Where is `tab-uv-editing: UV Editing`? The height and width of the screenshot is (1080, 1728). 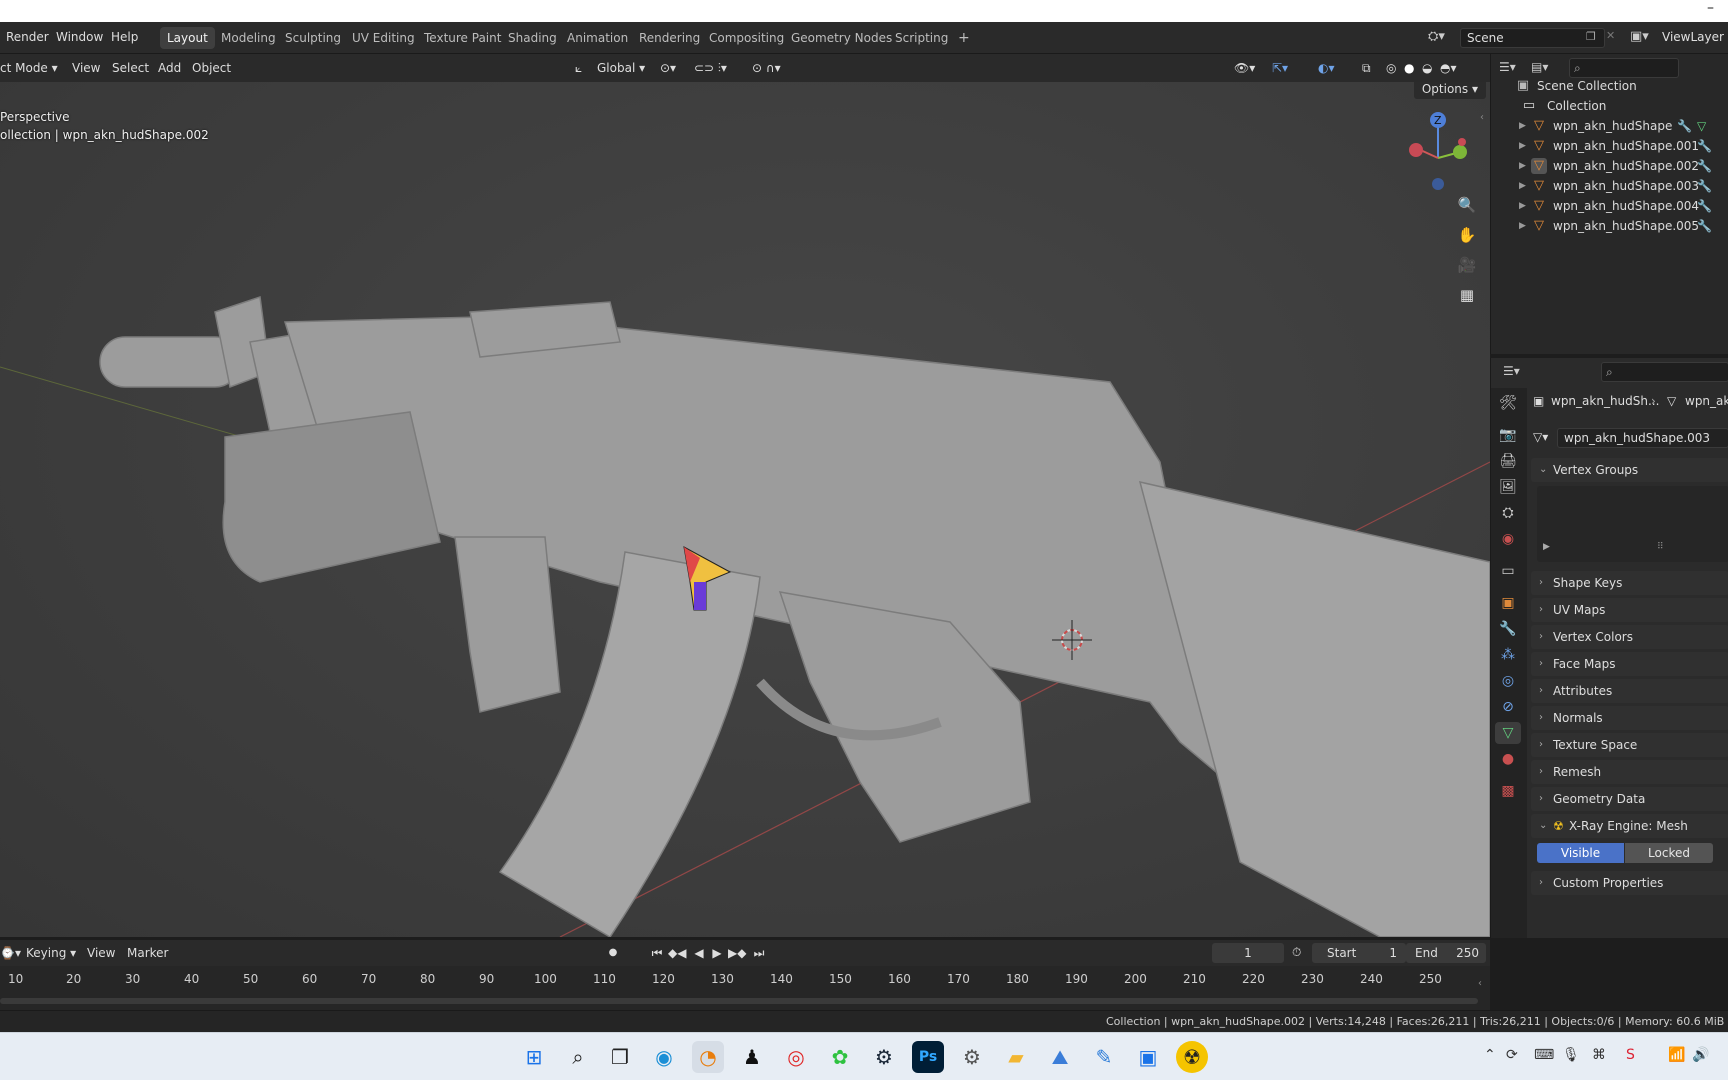
tab-uv-editing: UV Editing is located at coordinates (383, 38).